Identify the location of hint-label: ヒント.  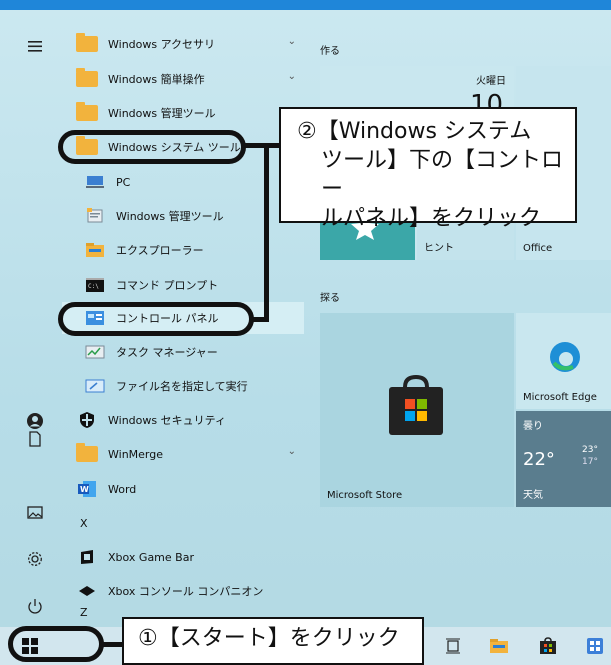
(439, 248).